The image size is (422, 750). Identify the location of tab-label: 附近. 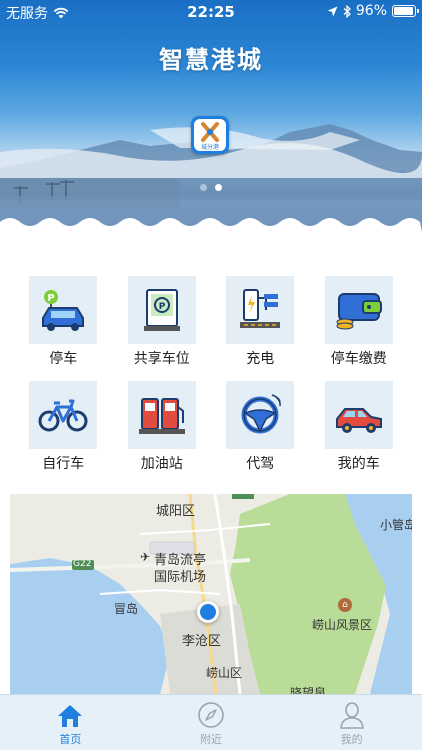
(211, 739).